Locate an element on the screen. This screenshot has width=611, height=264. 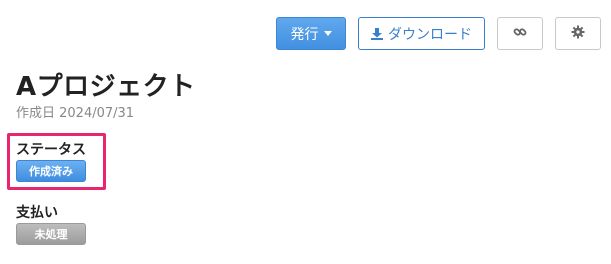
toolbar: 発行 ダウンロード is located at coordinates (438, 33).